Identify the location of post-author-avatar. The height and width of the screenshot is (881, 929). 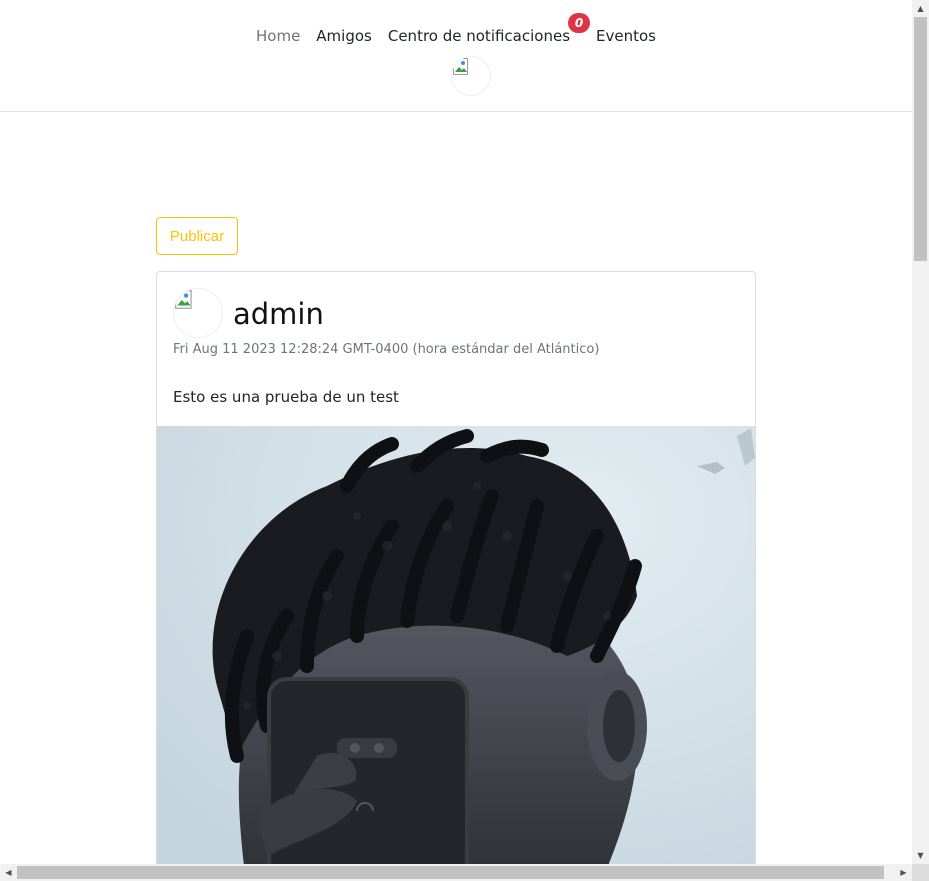
(198, 313).